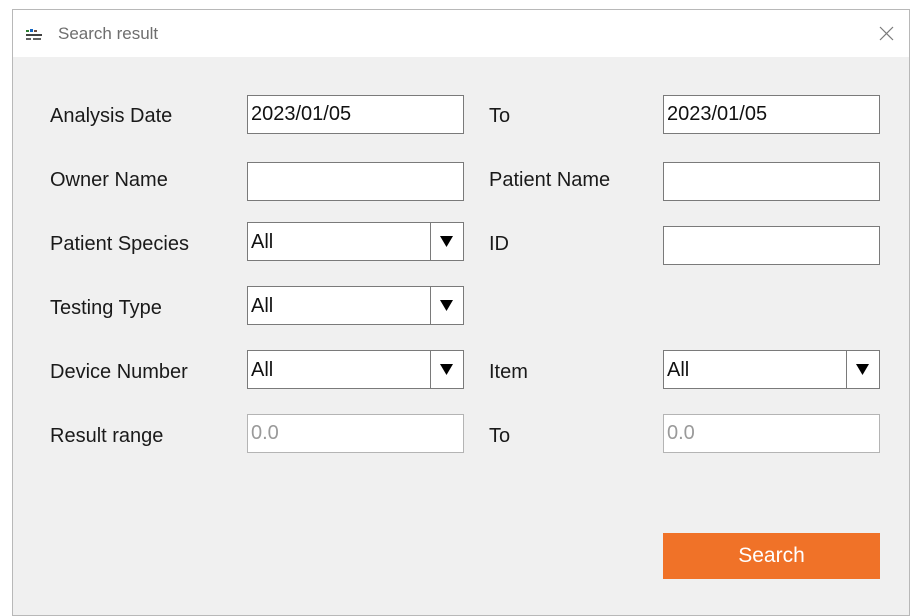 The height and width of the screenshot is (616, 910). Describe the element at coordinates (34, 34) in the screenshot. I see `app-logo-icon` at that location.